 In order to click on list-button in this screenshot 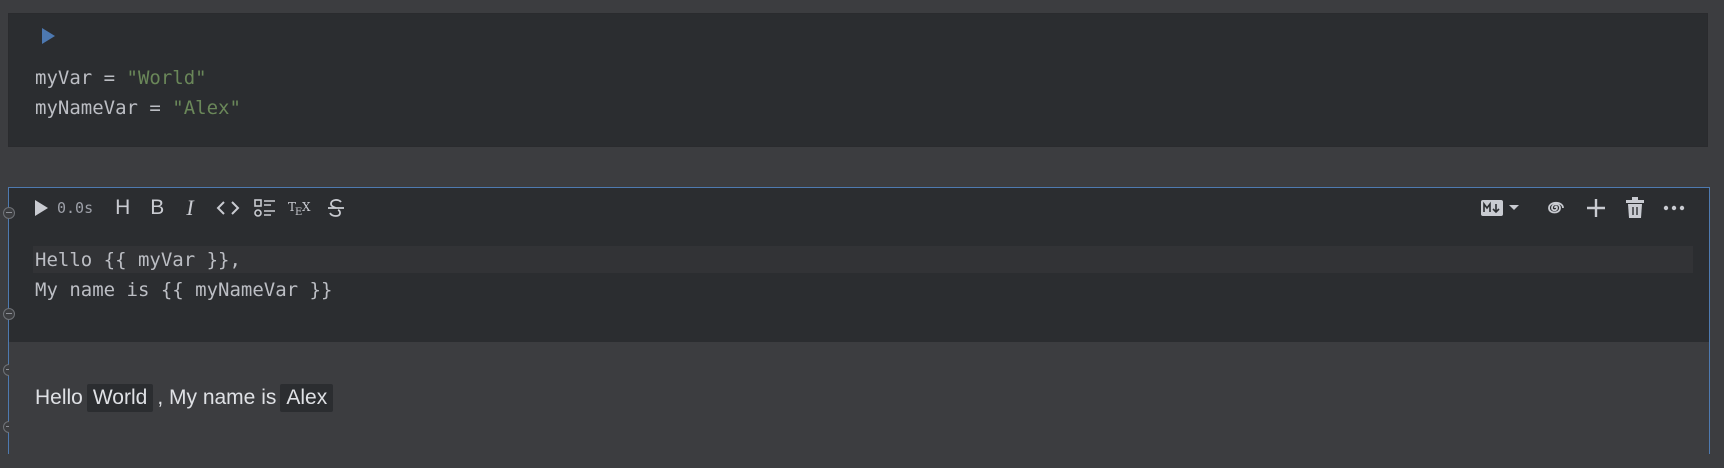, I will do `click(264, 208)`.